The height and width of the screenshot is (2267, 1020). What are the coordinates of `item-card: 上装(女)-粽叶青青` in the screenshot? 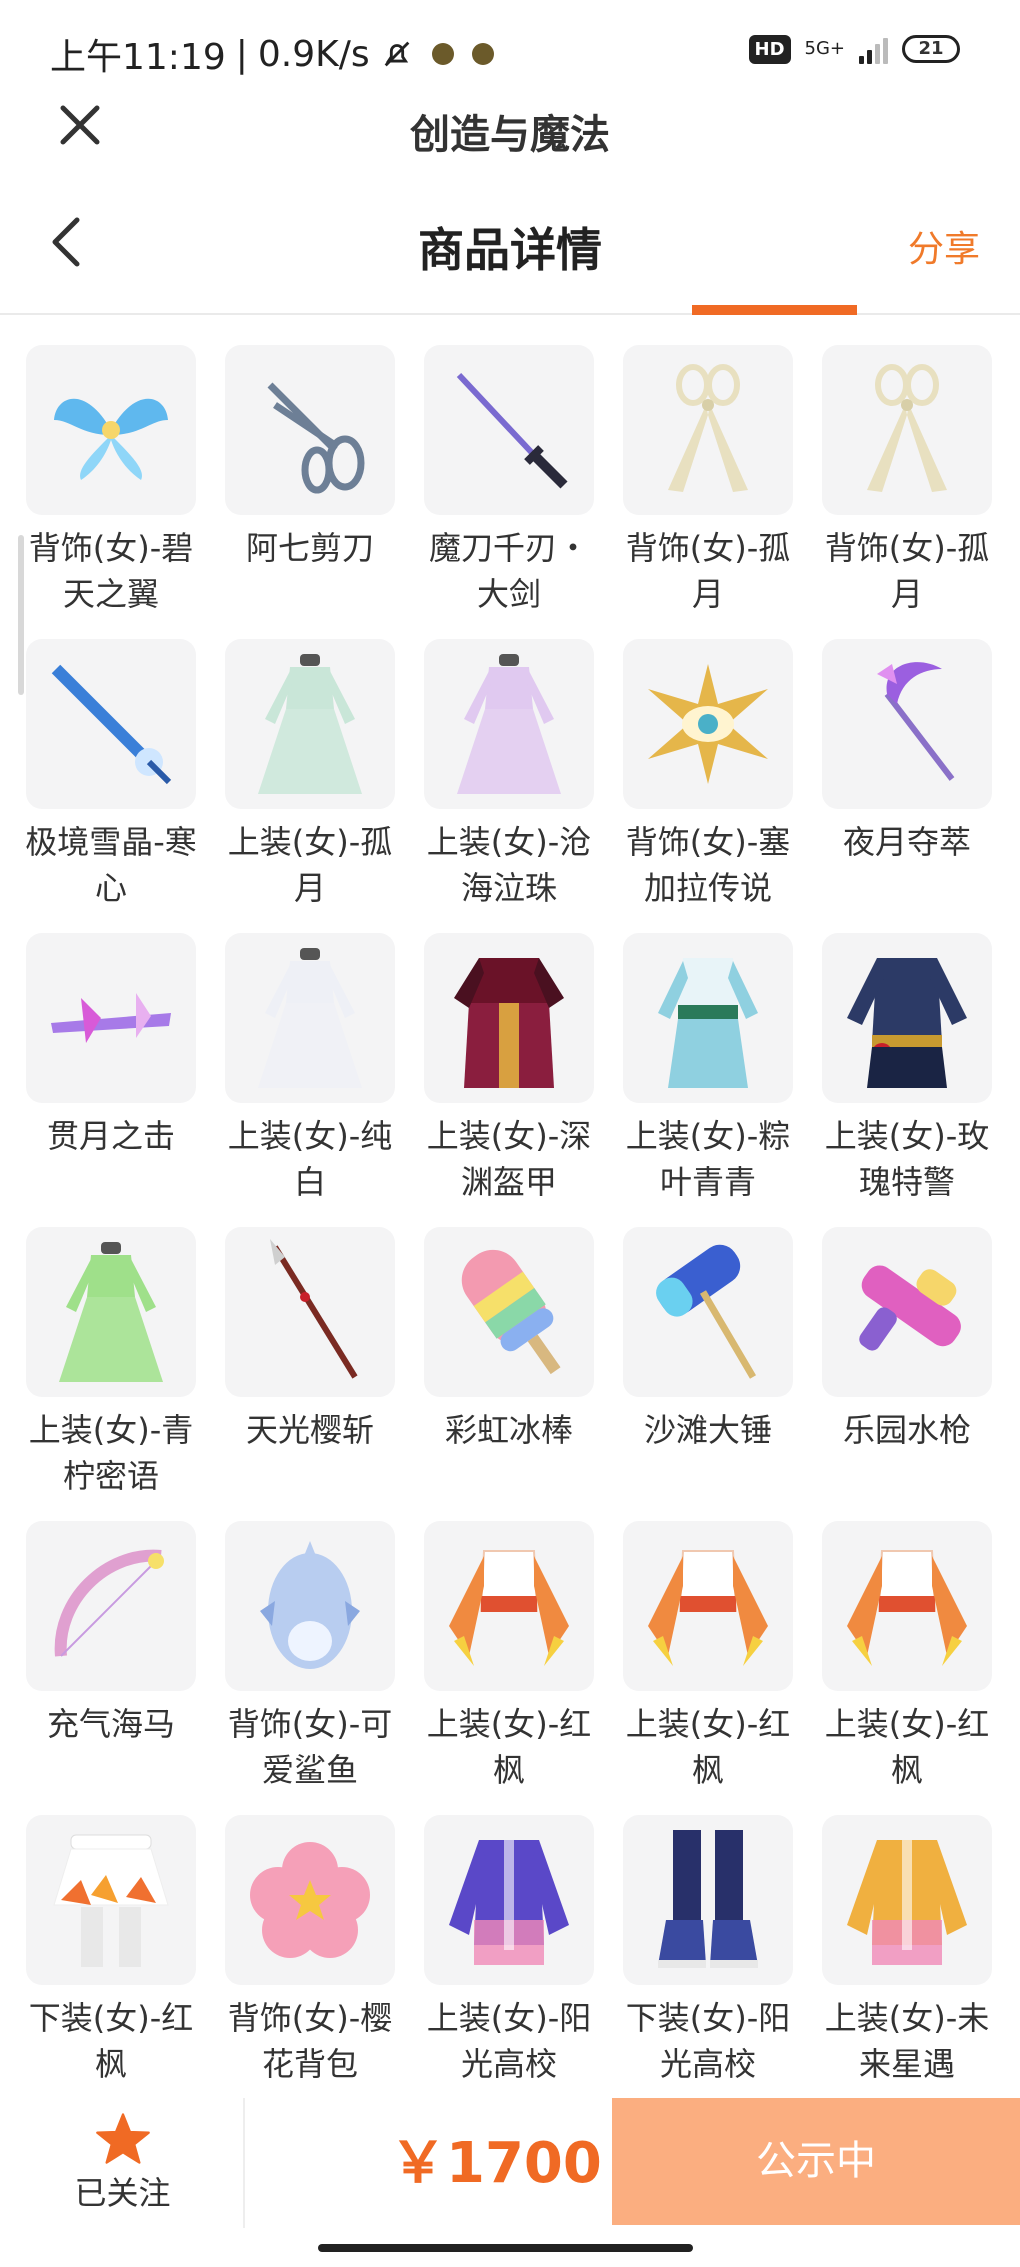 It's located at (708, 1080).